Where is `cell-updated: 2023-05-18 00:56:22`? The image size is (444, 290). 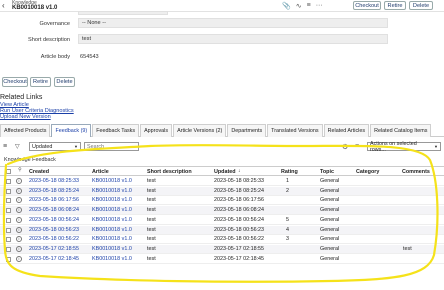
cell-updated: 2023-05-18 00:56:22 is located at coordinates (239, 239).